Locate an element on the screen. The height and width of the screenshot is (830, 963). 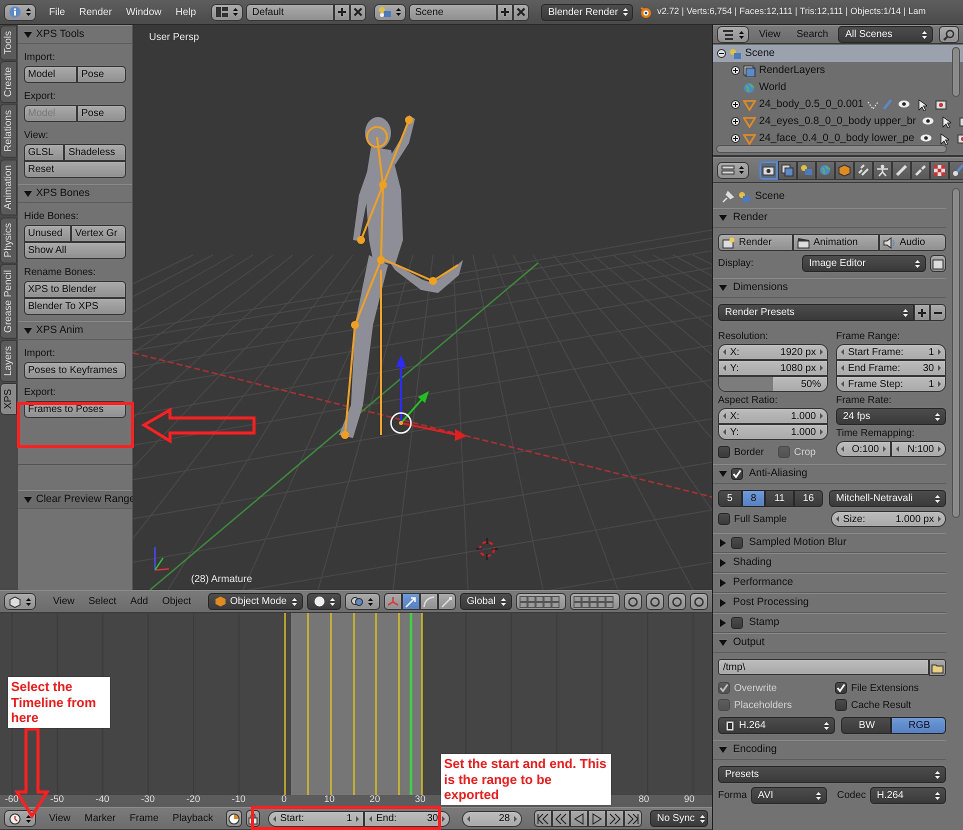
sync-dropdown: No Sync is located at coordinates (679, 818).